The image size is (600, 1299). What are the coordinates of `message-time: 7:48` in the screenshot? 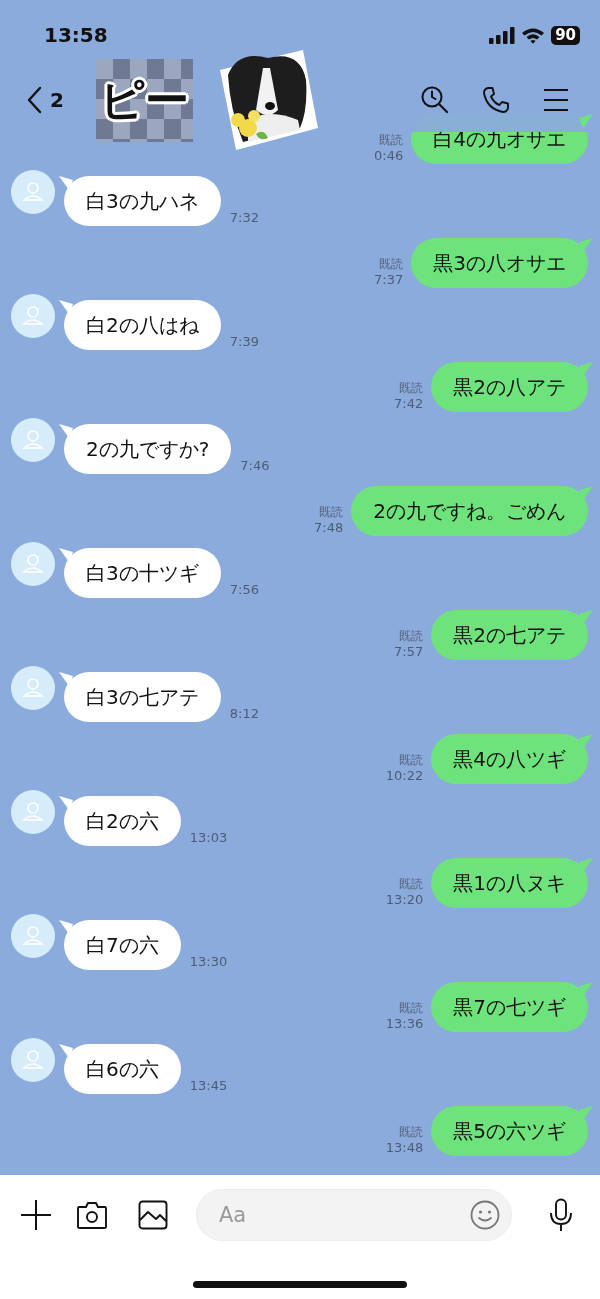 It's located at (329, 528).